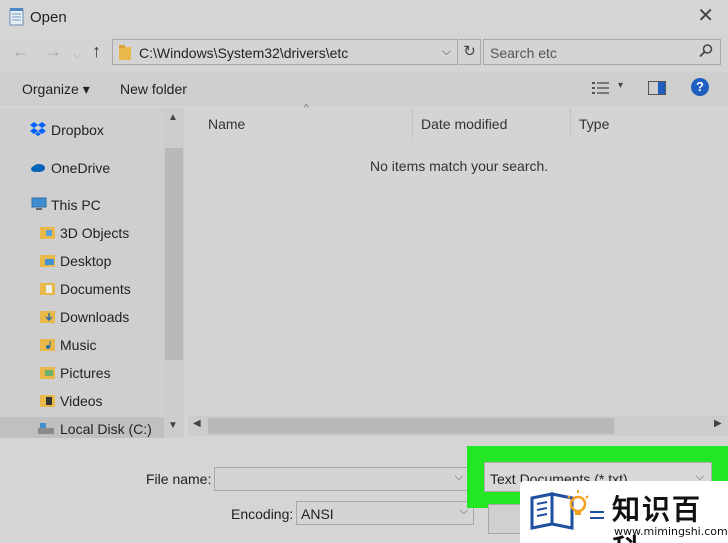  I want to click on nav-item-3d-objects: 3D Objects, so click(82, 233).